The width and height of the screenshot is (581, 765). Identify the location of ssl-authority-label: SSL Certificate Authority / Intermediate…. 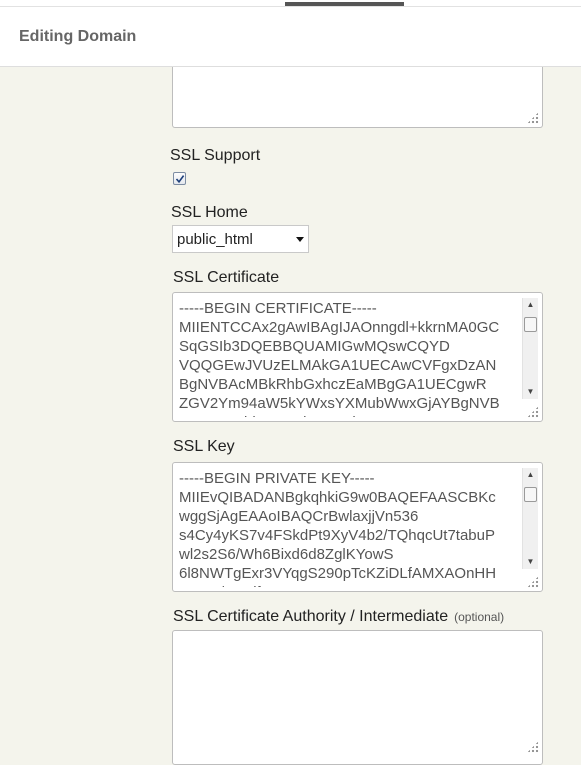
(338, 617).